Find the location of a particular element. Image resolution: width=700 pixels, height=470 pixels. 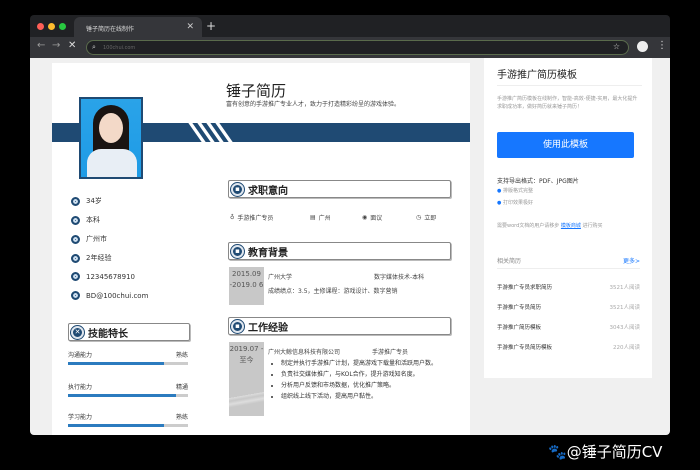

education-date: 2015.09 -2019.0 6 is located at coordinates (246, 286).